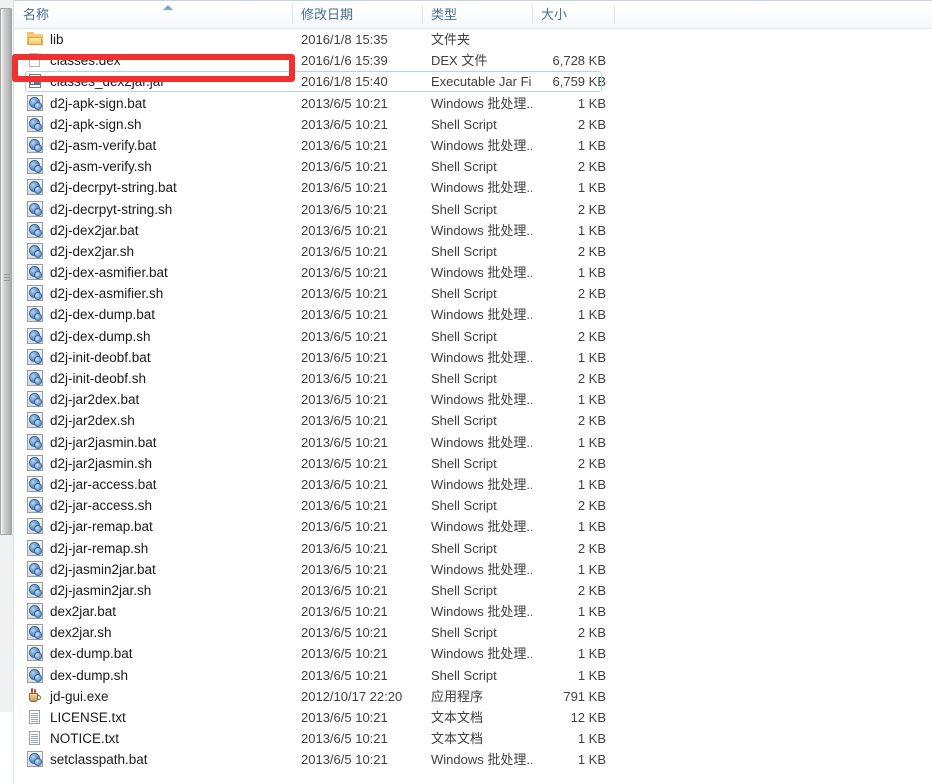 The image size is (932, 784). What do you see at coordinates (98, 103) in the screenshot?
I see `file-name-label: d2j-apk-sign.bat` at bounding box center [98, 103].